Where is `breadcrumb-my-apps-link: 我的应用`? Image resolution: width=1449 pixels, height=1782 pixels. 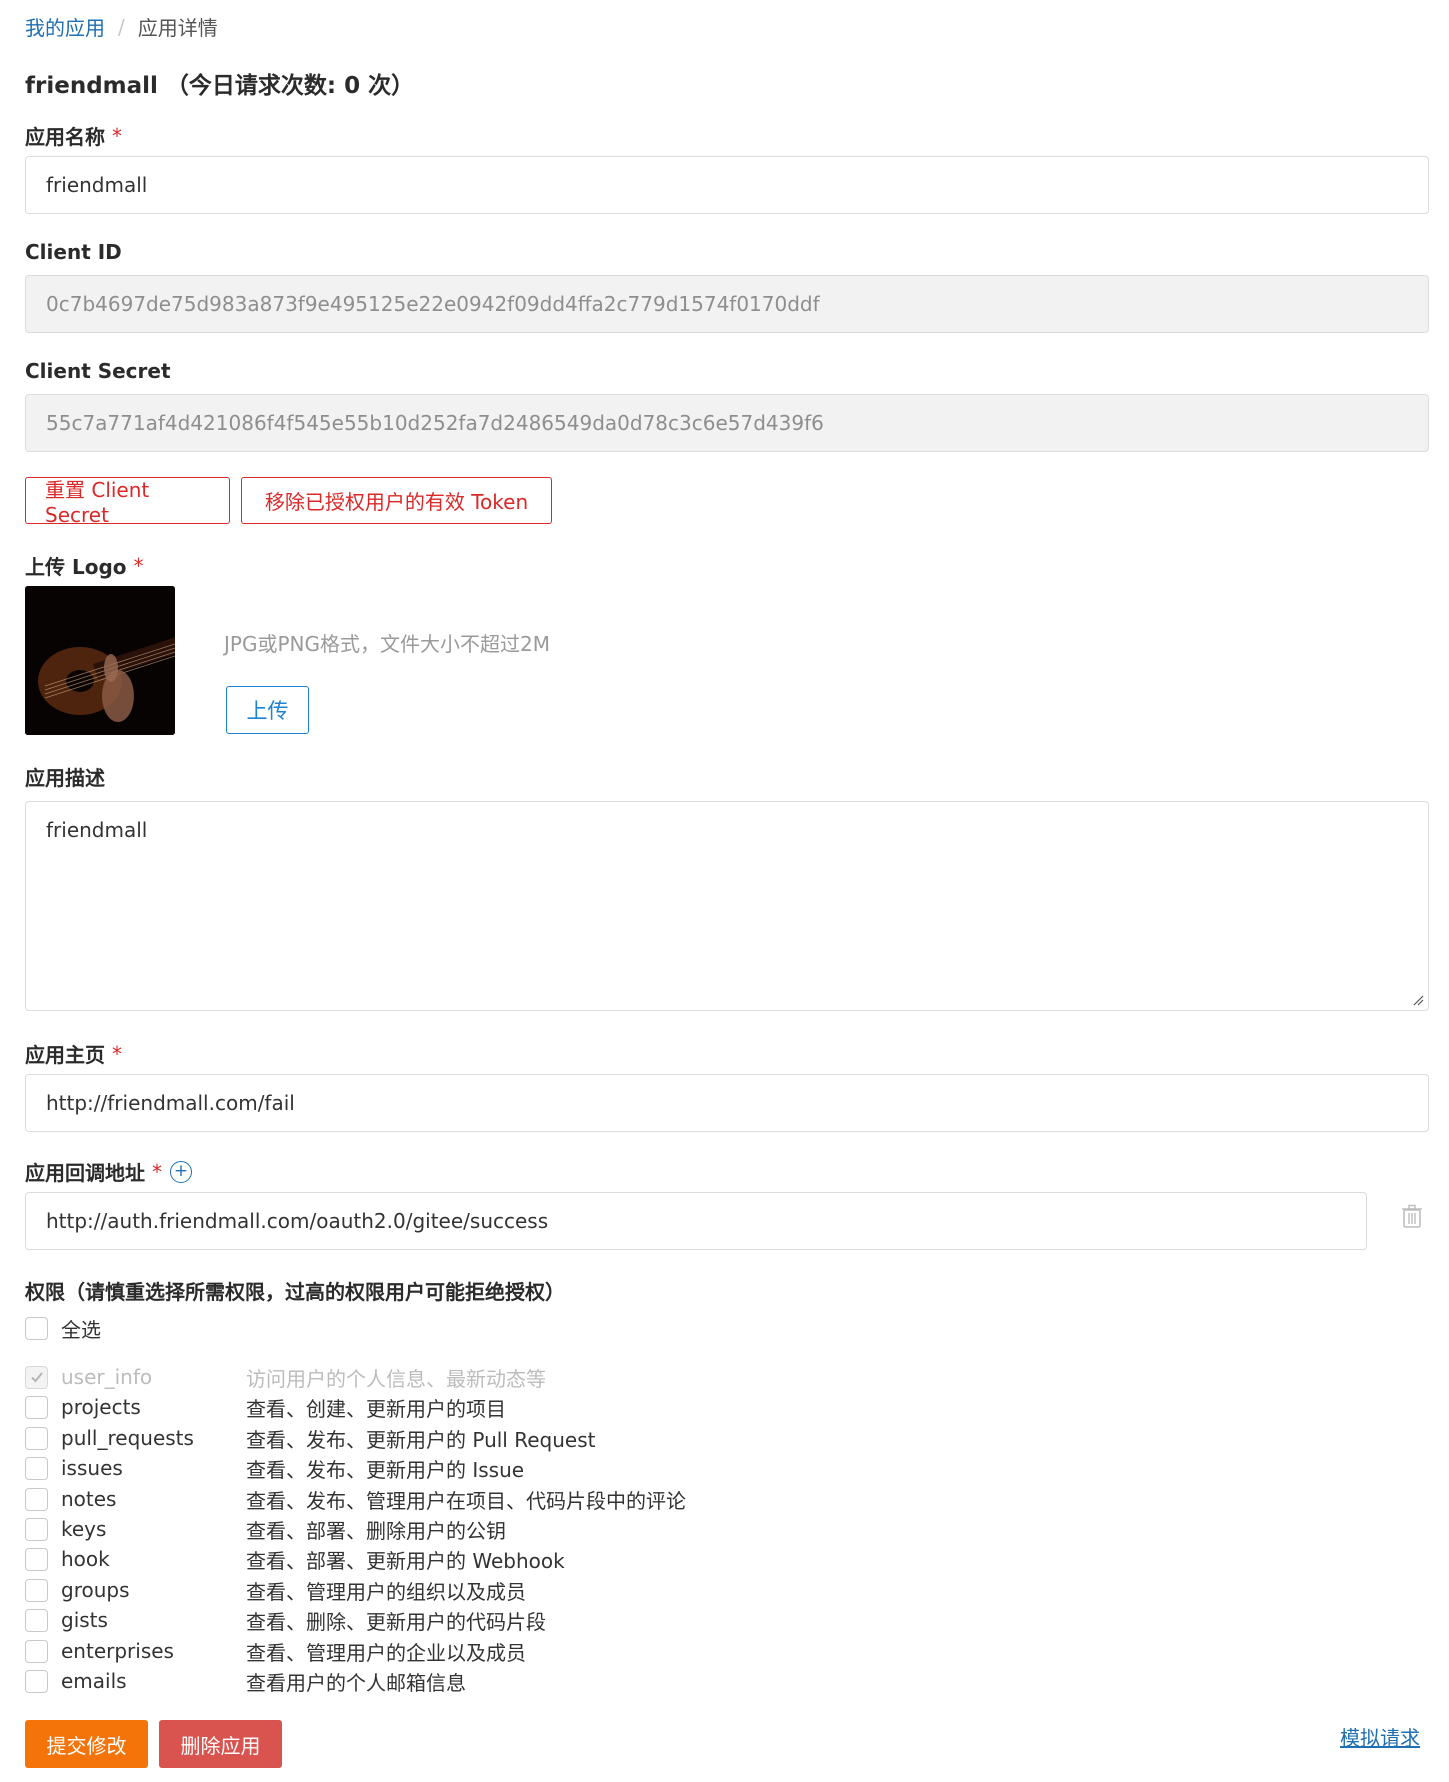 breadcrumb-my-apps-link: 我的应用 is located at coordinates (65, 26).